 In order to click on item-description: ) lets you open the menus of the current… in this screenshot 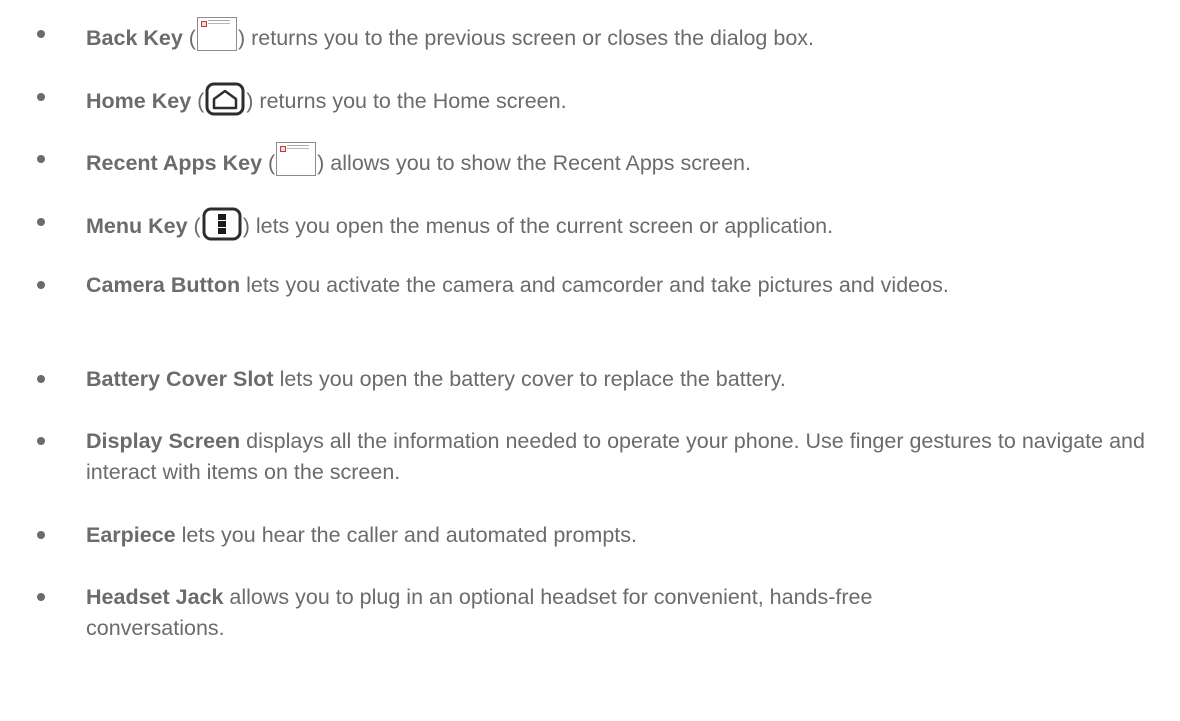, I will do `click(538, 226)`.